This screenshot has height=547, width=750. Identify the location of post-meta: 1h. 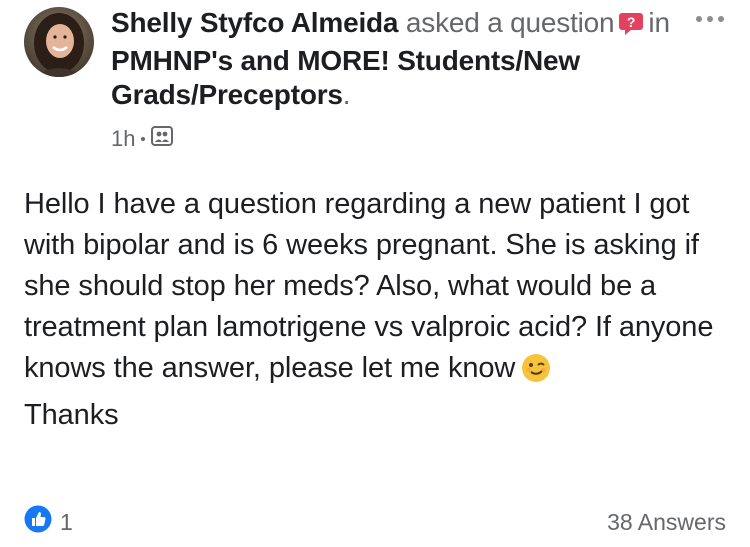
(142, 139).